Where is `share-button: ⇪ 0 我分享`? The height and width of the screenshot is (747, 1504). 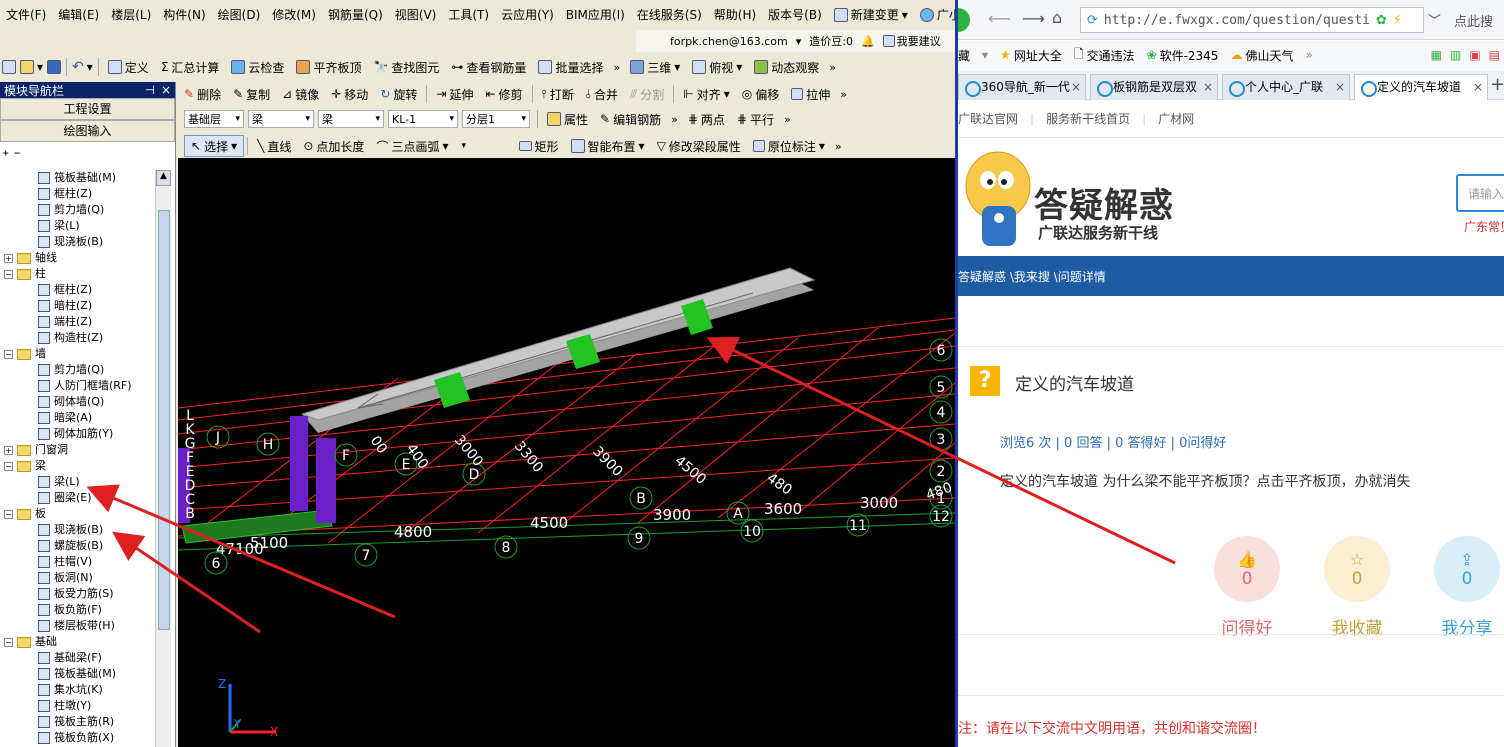 share-button: ⇪ 0 我分享 is located at coordinates (1467, 587).